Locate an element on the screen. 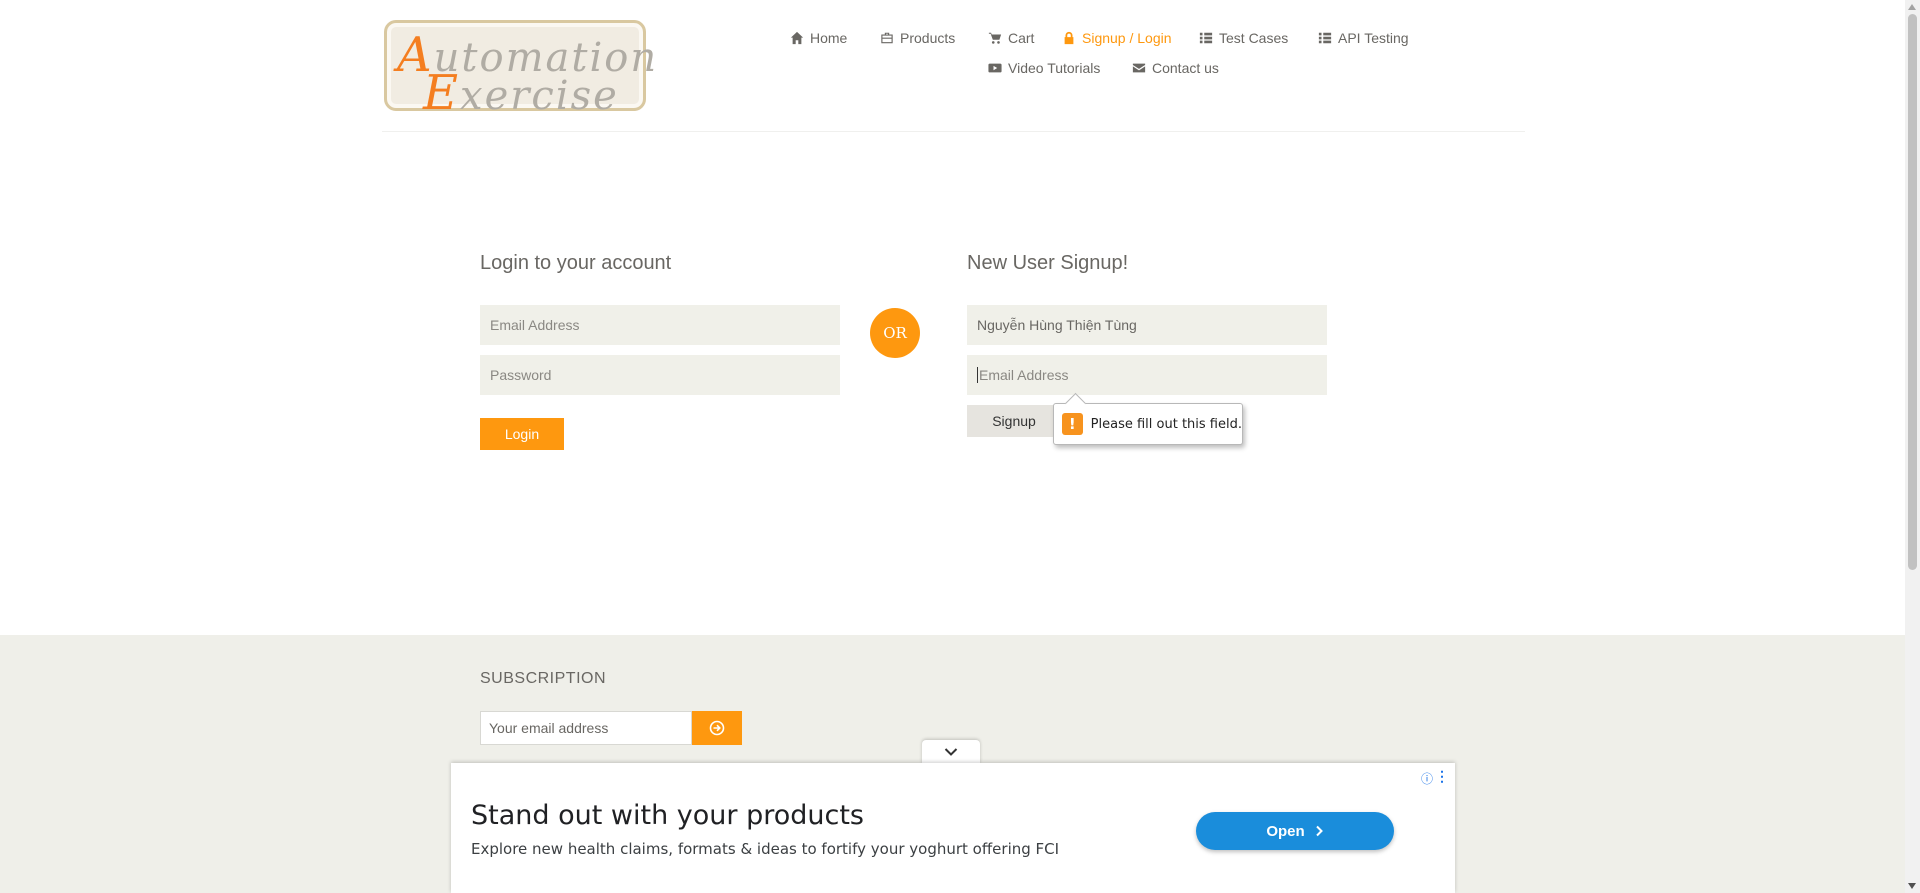  header-divider is located at coordinates (953, 131).